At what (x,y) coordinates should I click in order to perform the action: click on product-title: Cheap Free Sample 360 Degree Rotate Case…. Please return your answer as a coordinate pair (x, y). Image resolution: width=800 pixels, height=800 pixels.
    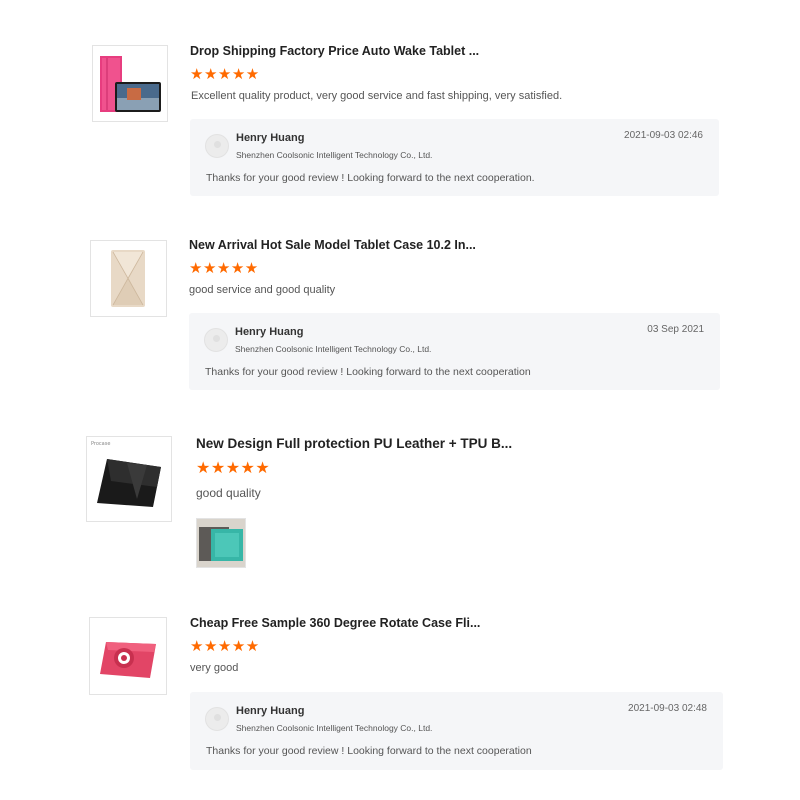
    Looking at the image, I should click on (335, 623).